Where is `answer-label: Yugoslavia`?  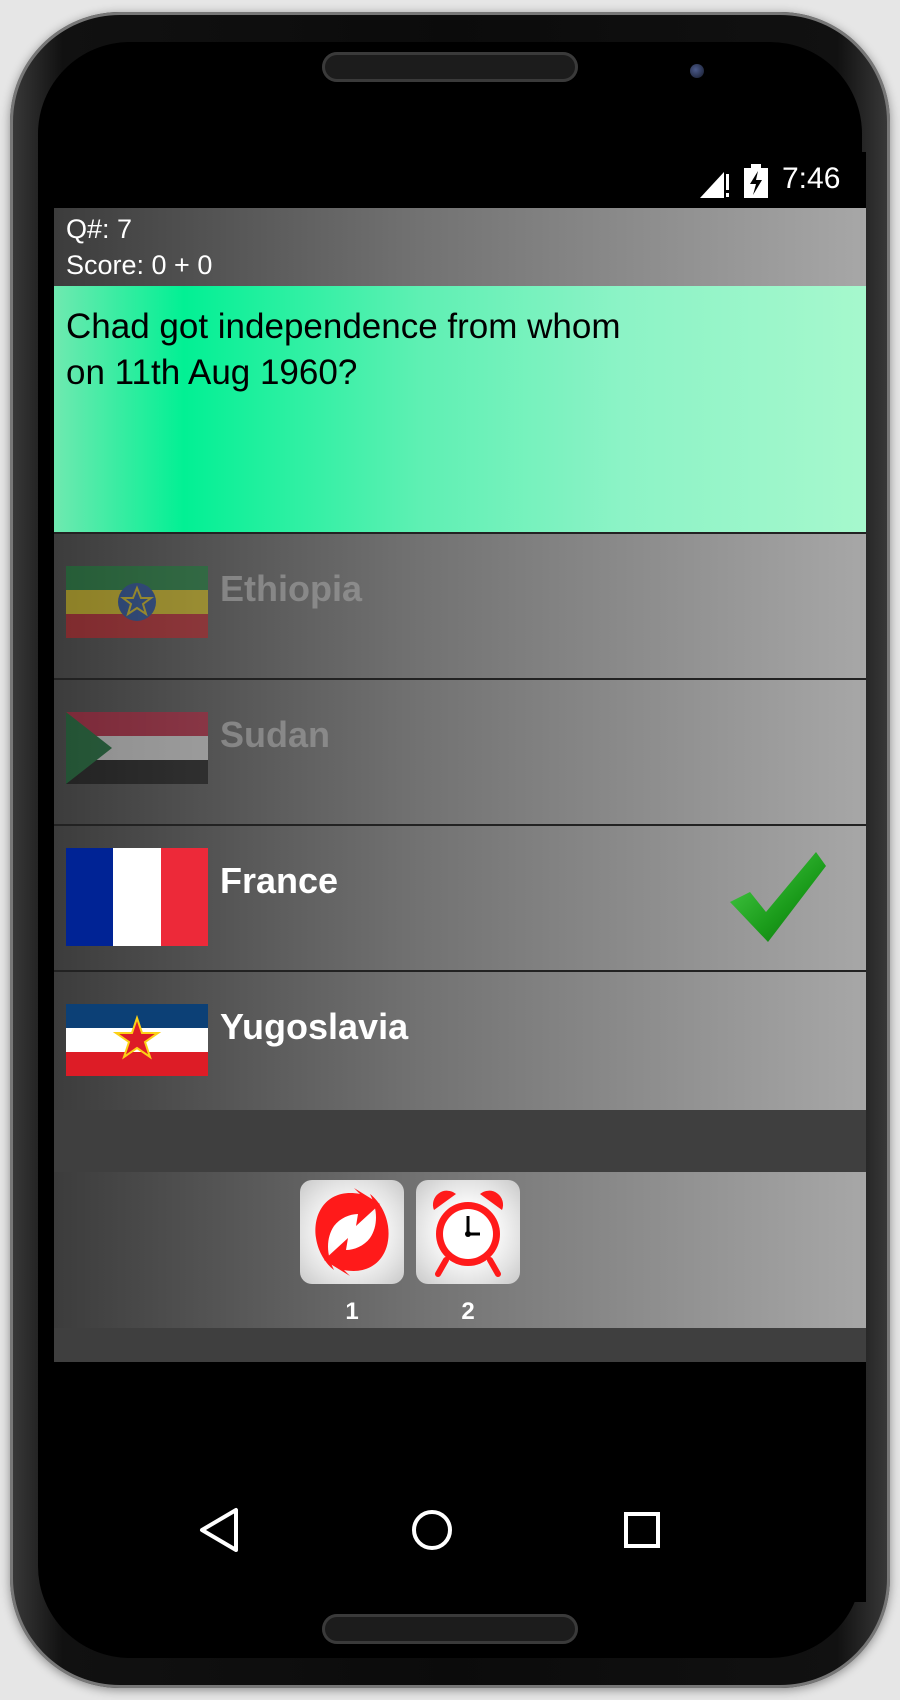
answer-label: Yugoslavia is located at coordinates (314, 1026).